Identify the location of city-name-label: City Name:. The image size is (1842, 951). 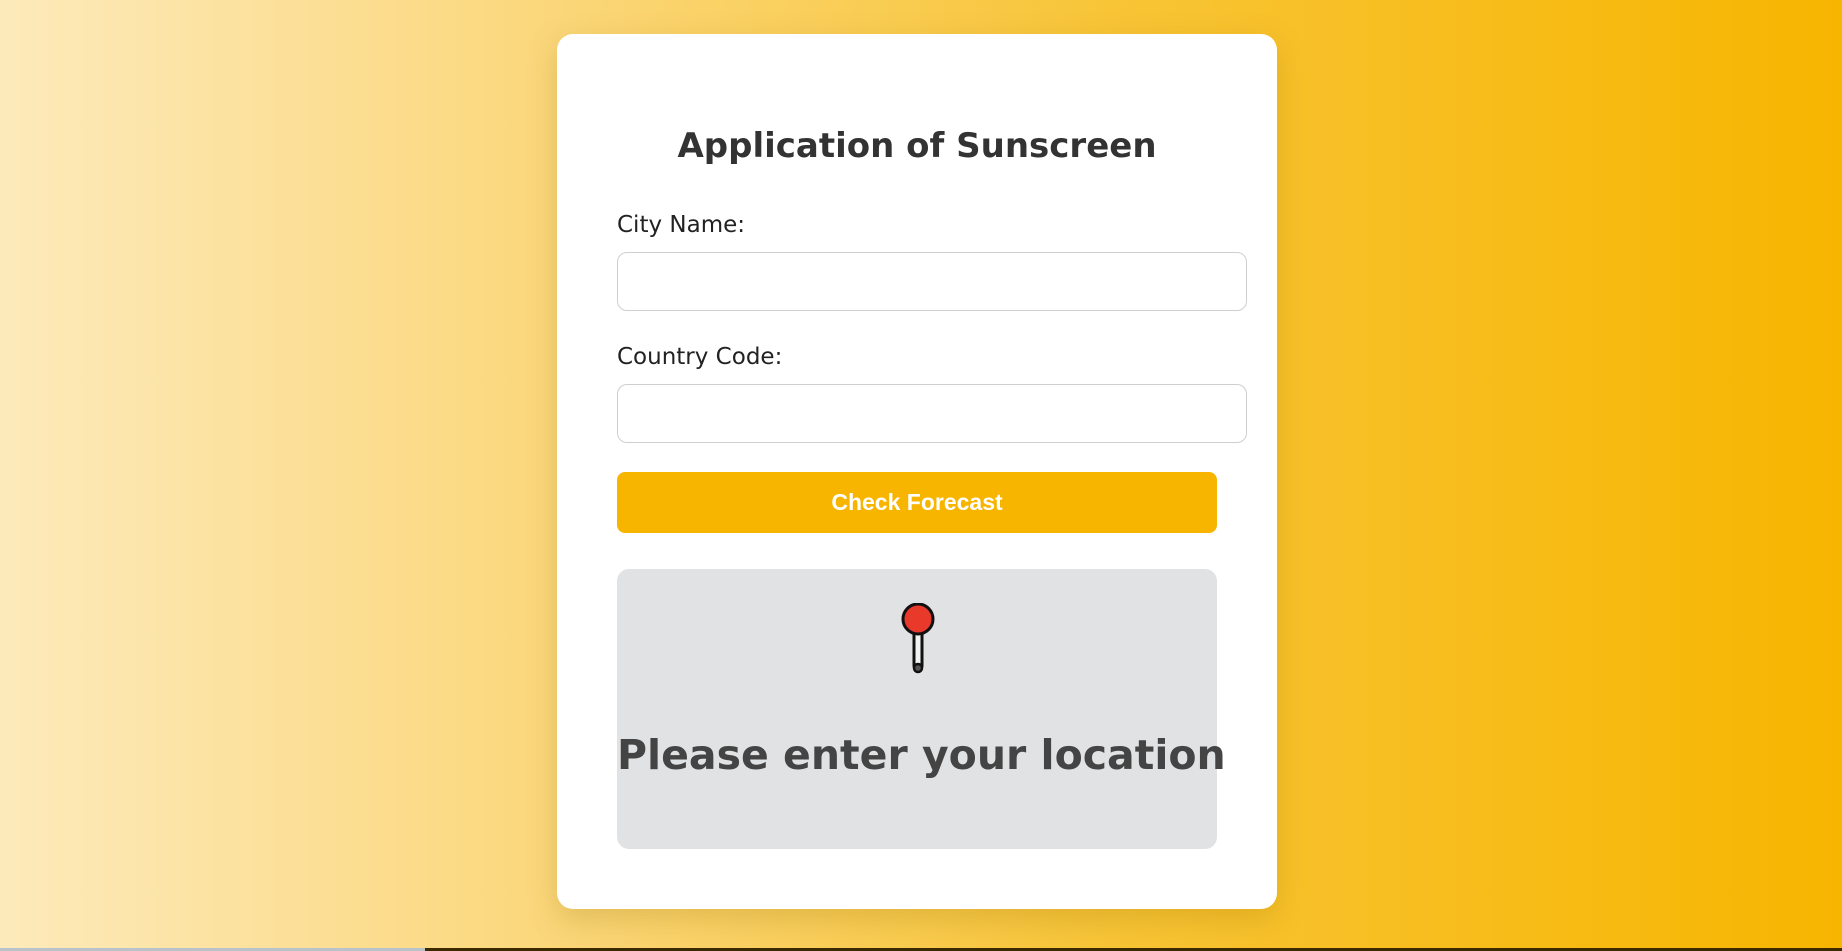
(681, 225).